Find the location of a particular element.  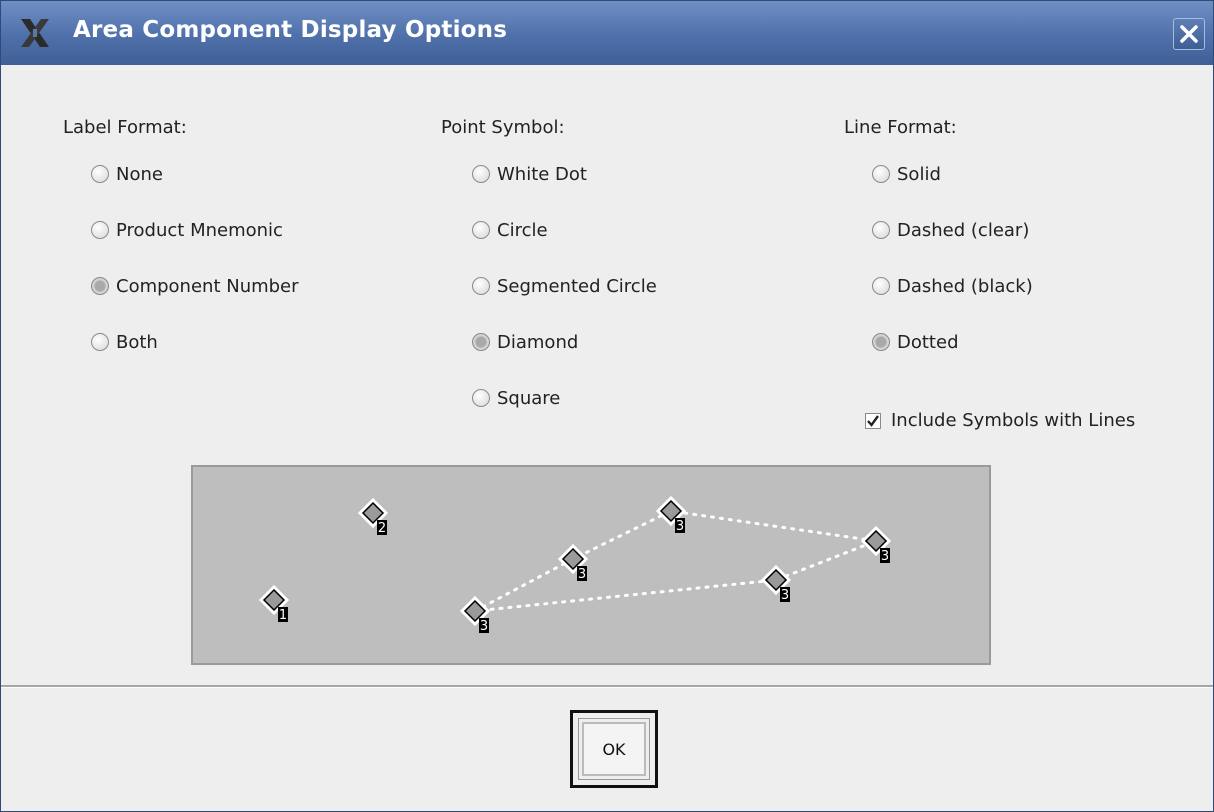

radio-label-component-number: Component Number is located at coordinates (195, 286).